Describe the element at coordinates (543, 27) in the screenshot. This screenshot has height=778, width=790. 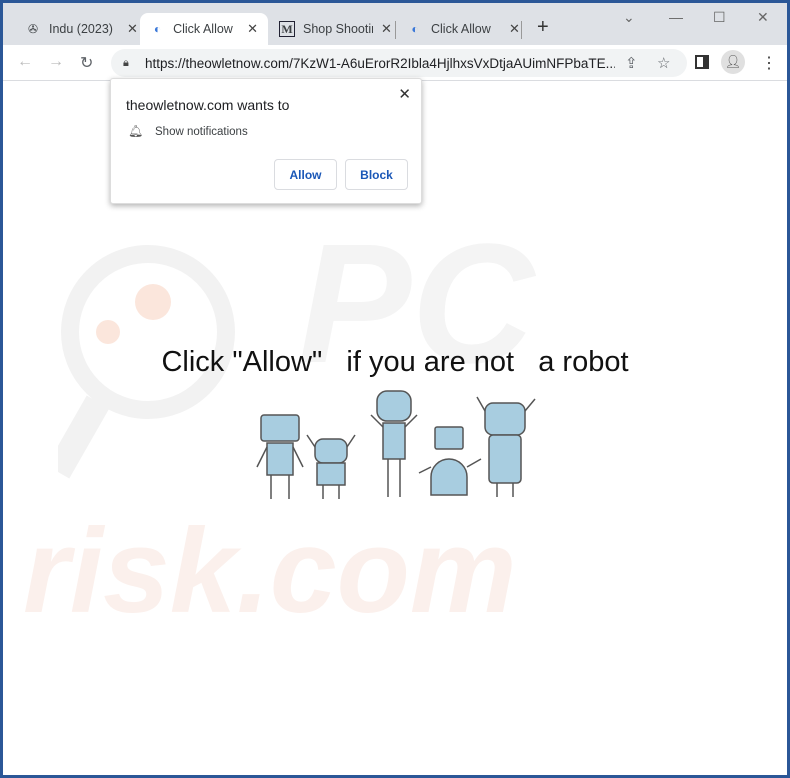
I see `new-tab-button: +` at that location.